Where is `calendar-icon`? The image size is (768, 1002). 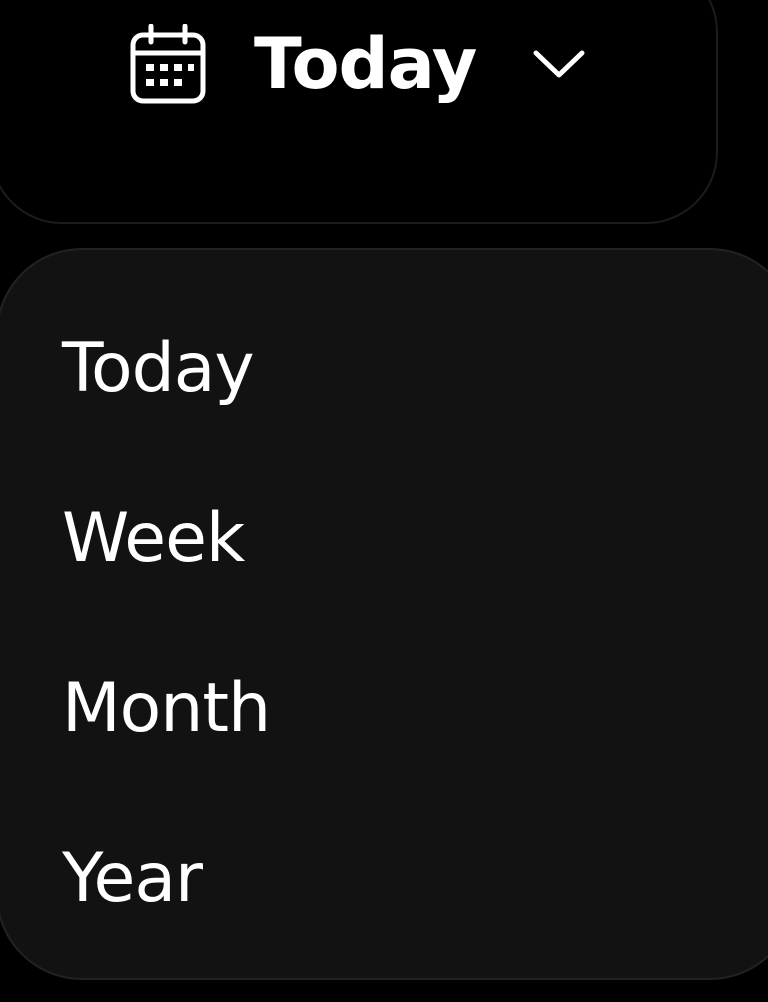 calendar-icon is located at coordinates (168, 64).